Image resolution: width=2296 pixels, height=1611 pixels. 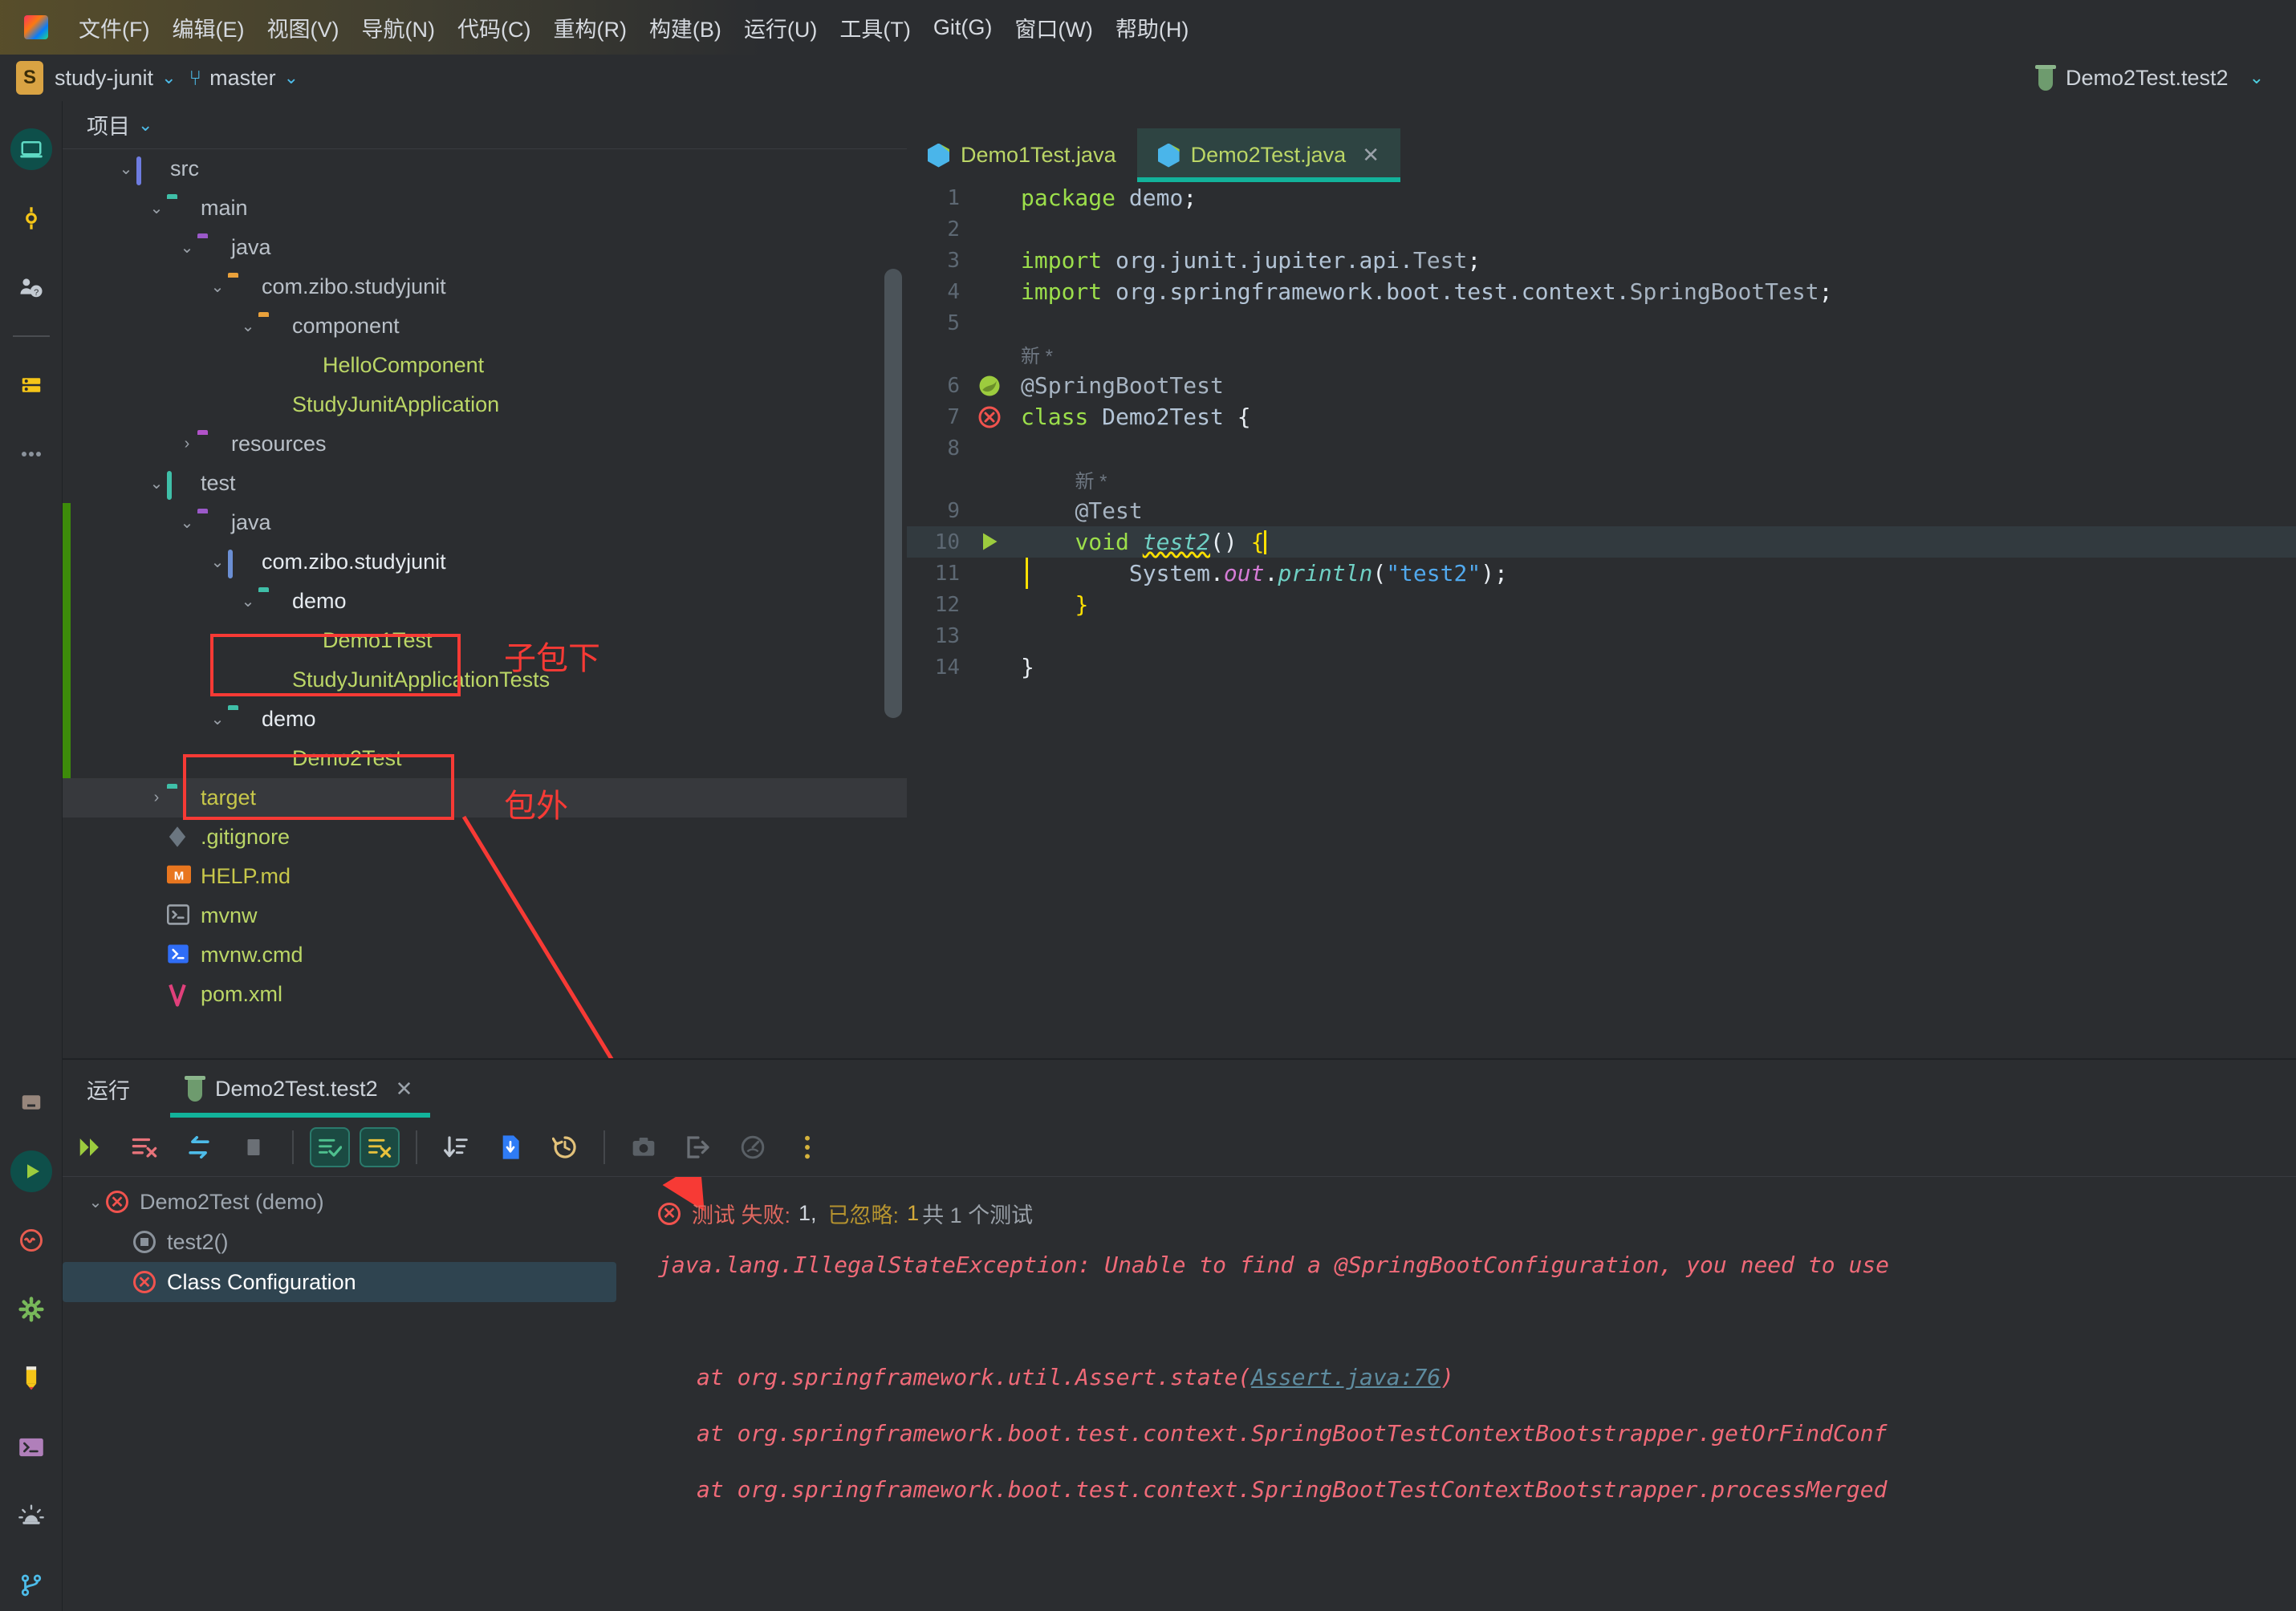 I want to click on editor-line-hint: 新 *, so click(x=1601, y=479).